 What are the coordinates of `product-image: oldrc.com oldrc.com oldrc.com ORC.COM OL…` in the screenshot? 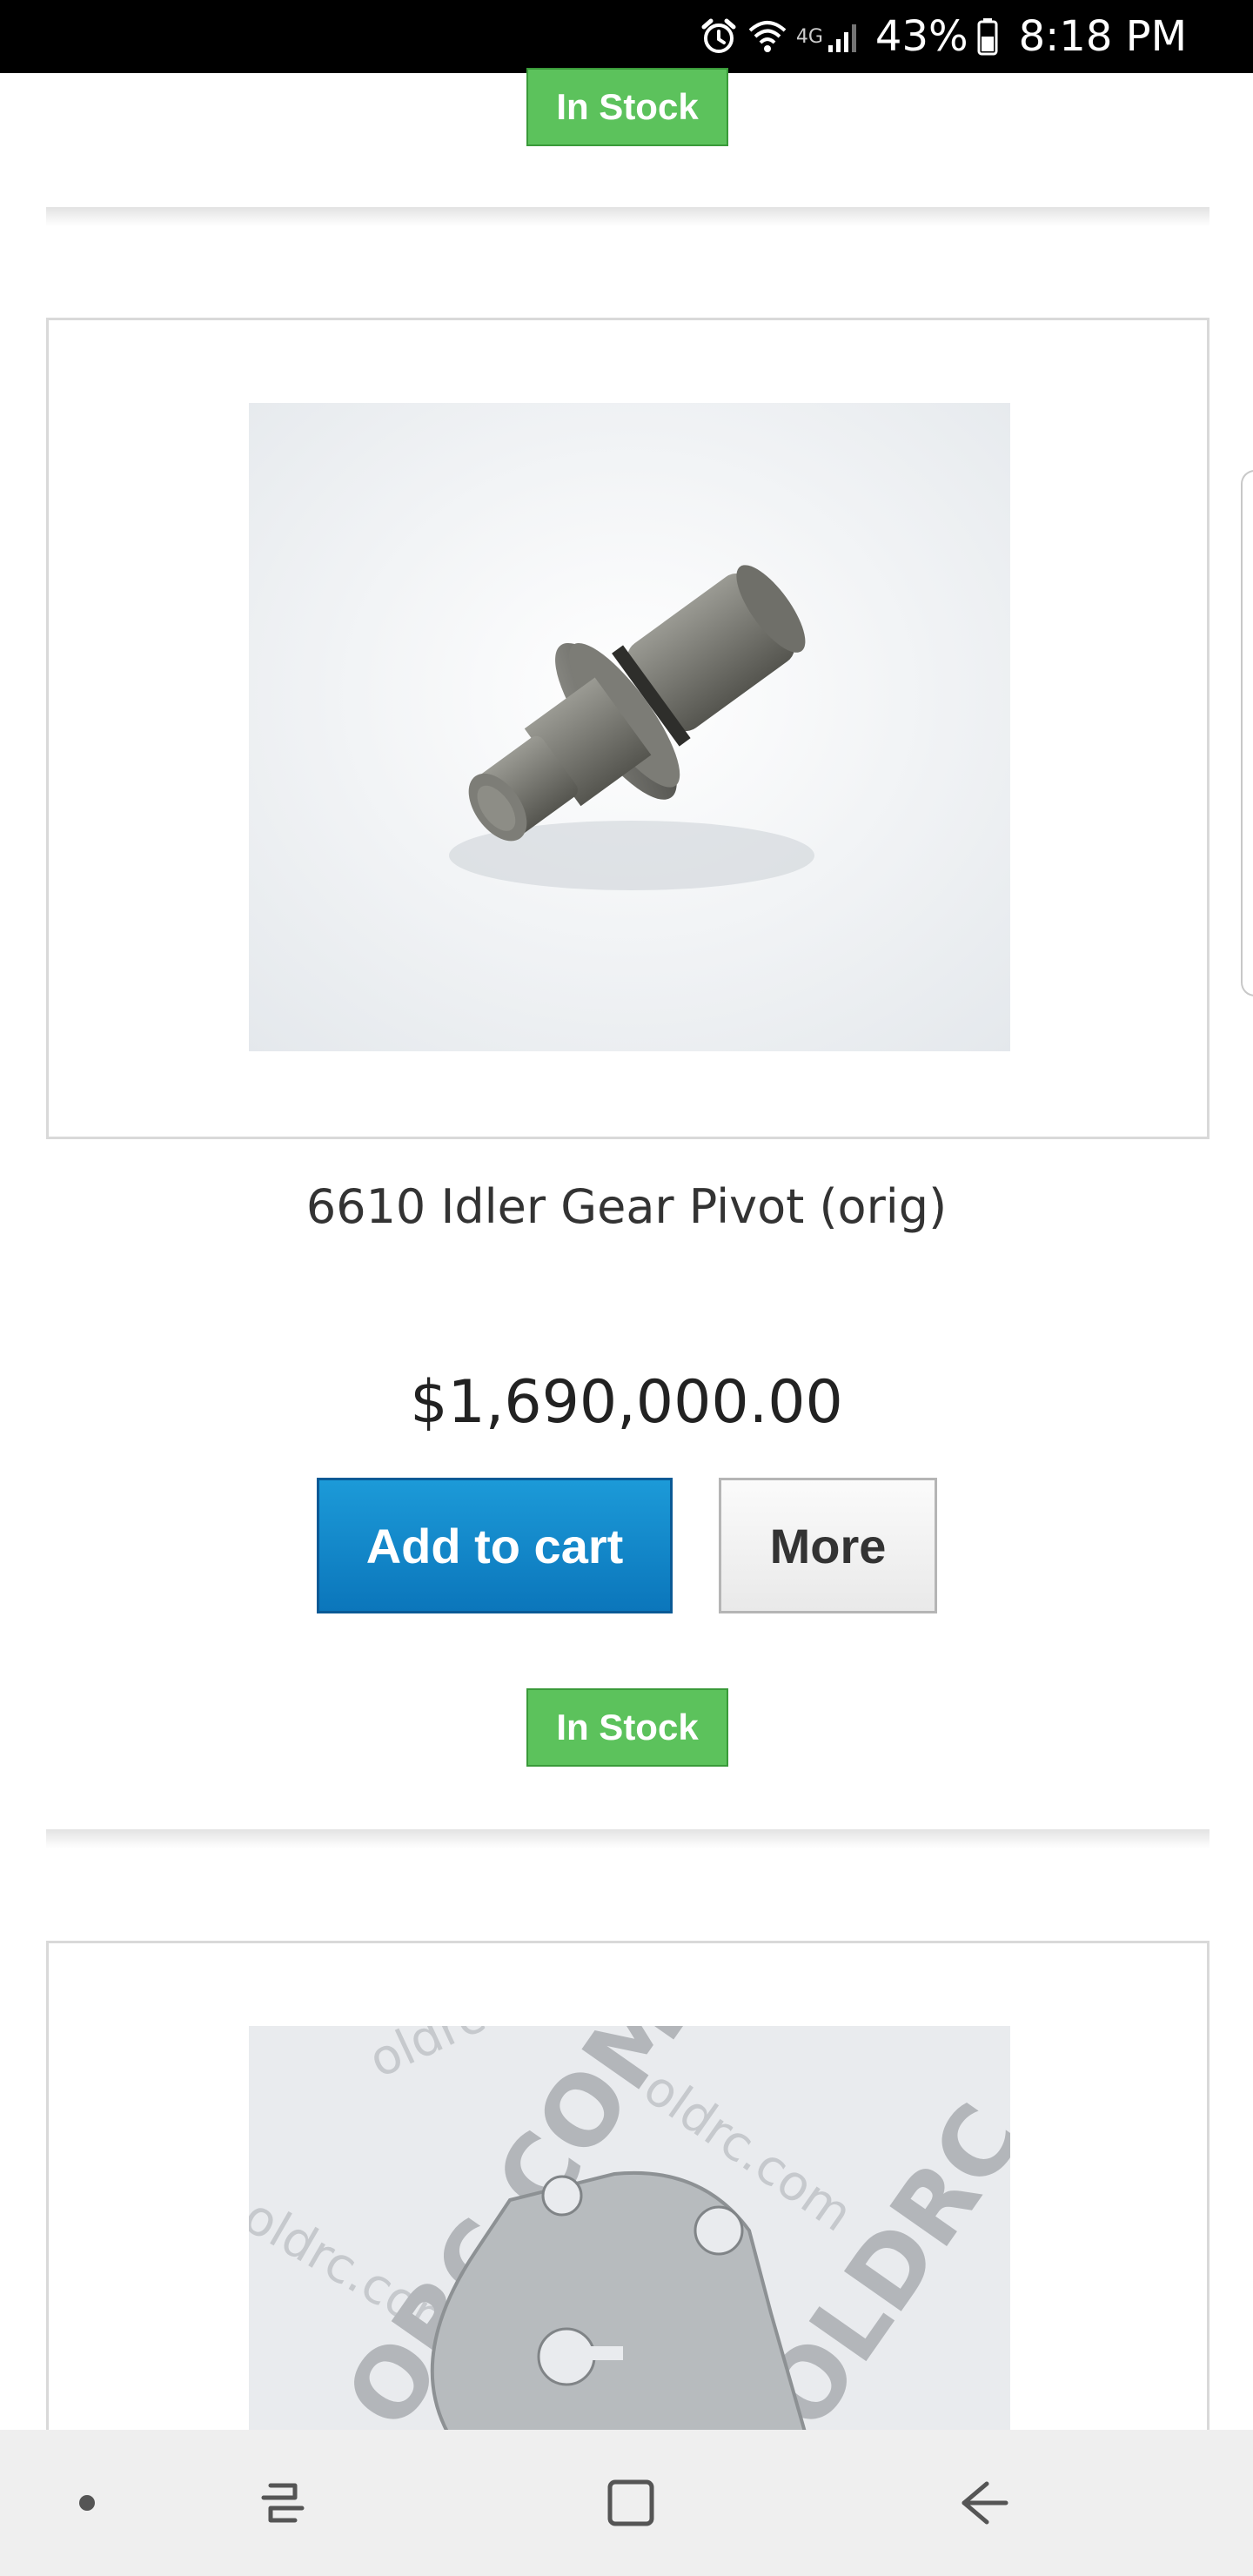 It's located at (629, 2230).